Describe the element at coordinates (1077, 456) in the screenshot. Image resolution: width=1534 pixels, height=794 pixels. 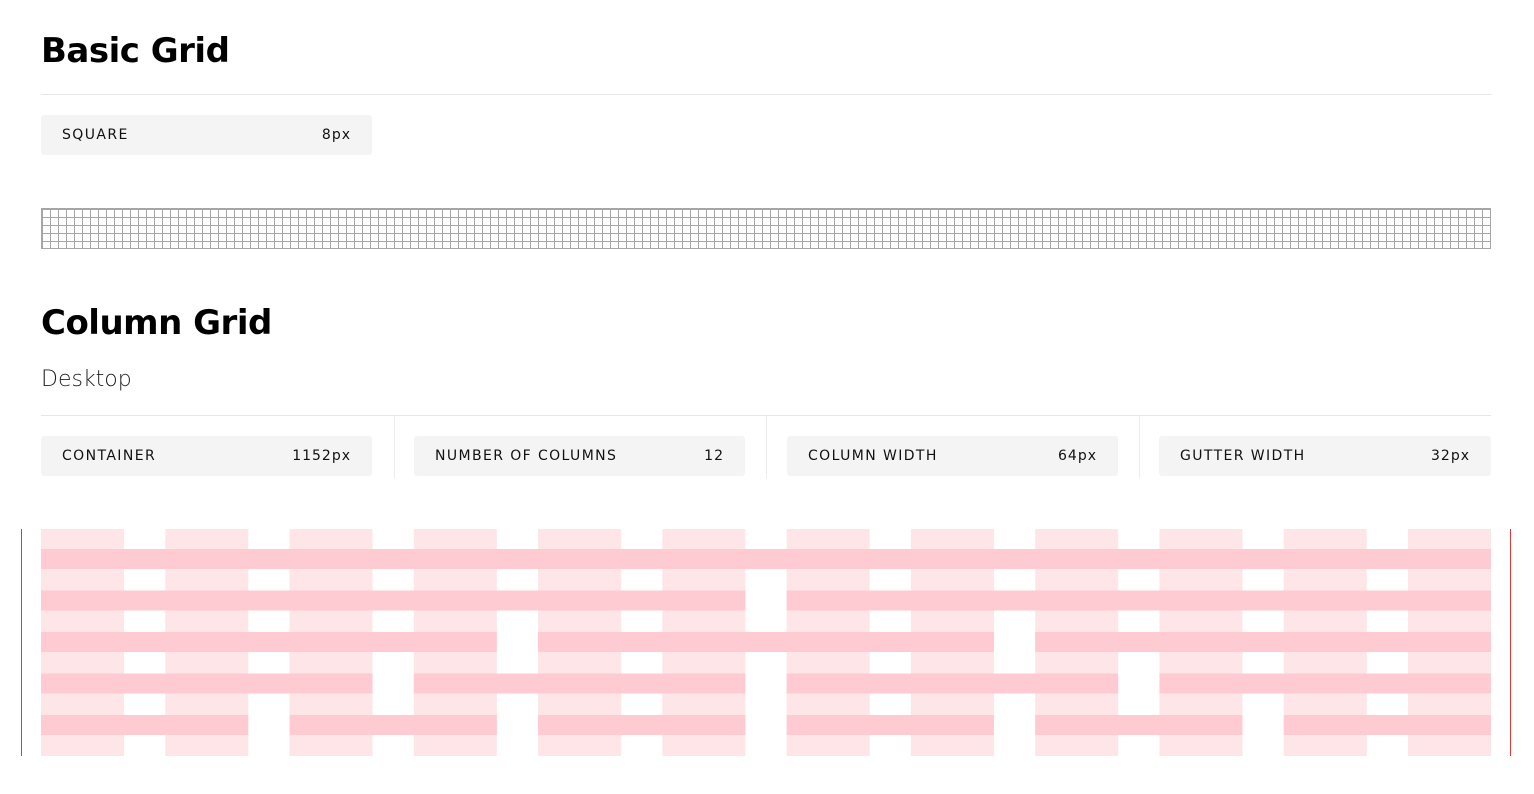
I see `spec-value: 64px` at that location.